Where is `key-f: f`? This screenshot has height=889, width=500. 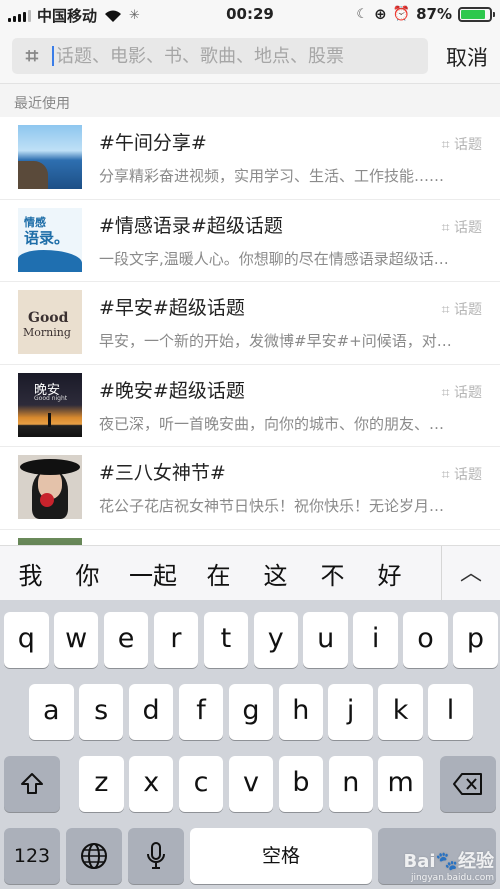 key-f: f is located at coordinates (201, 712).